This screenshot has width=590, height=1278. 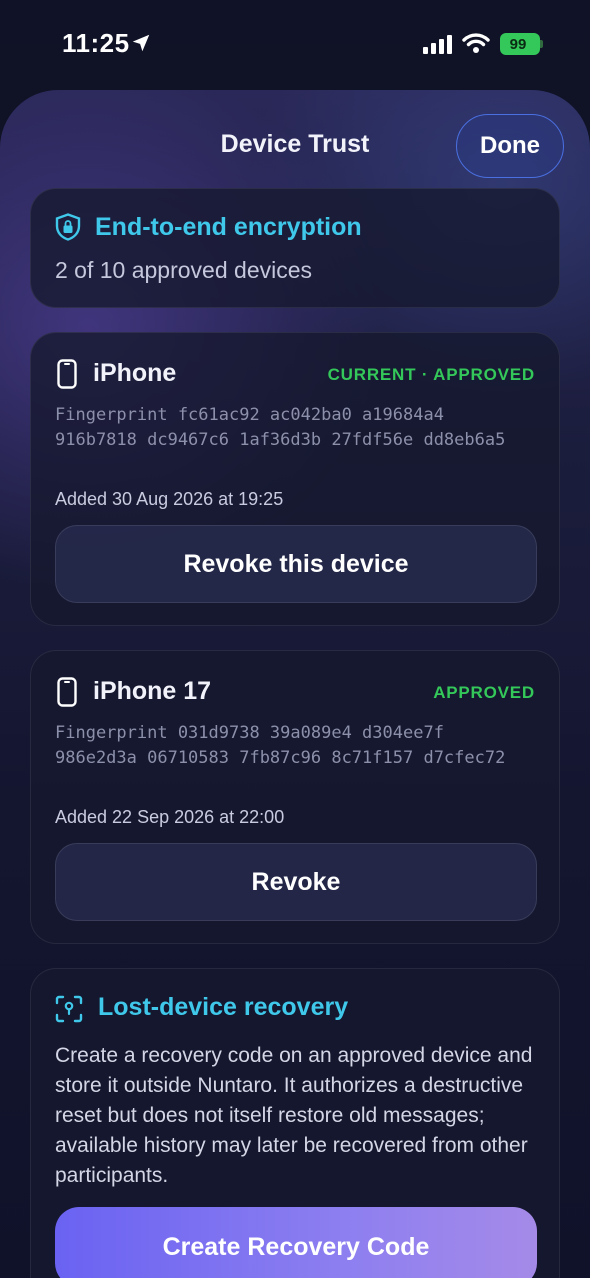 What do you see at coordinates (135, 373) in the screenshot?
I see `device-name: iPhone` at bounding box center [135, 373].